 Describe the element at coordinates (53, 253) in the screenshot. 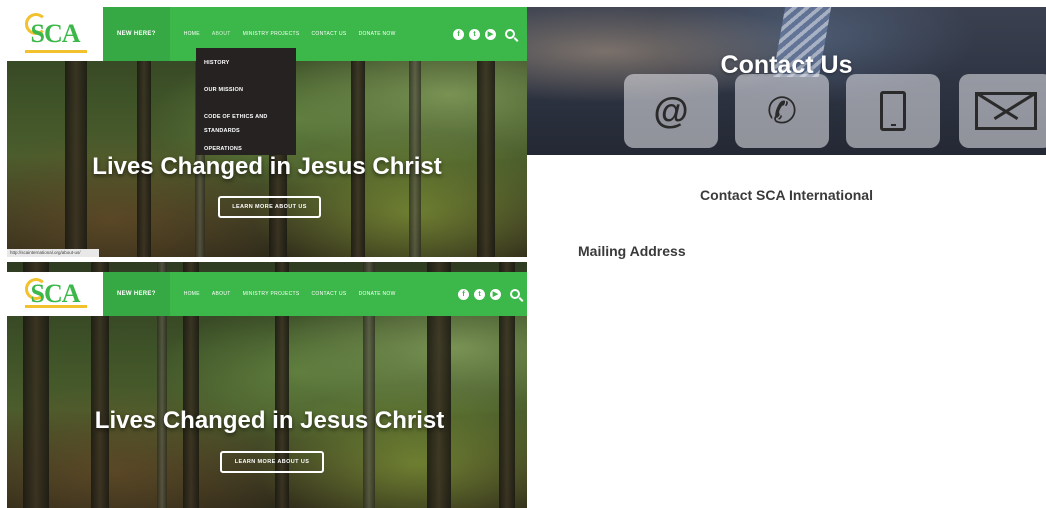

I see `status-bar-url: http://scainternational.org/about-us/` at that location.